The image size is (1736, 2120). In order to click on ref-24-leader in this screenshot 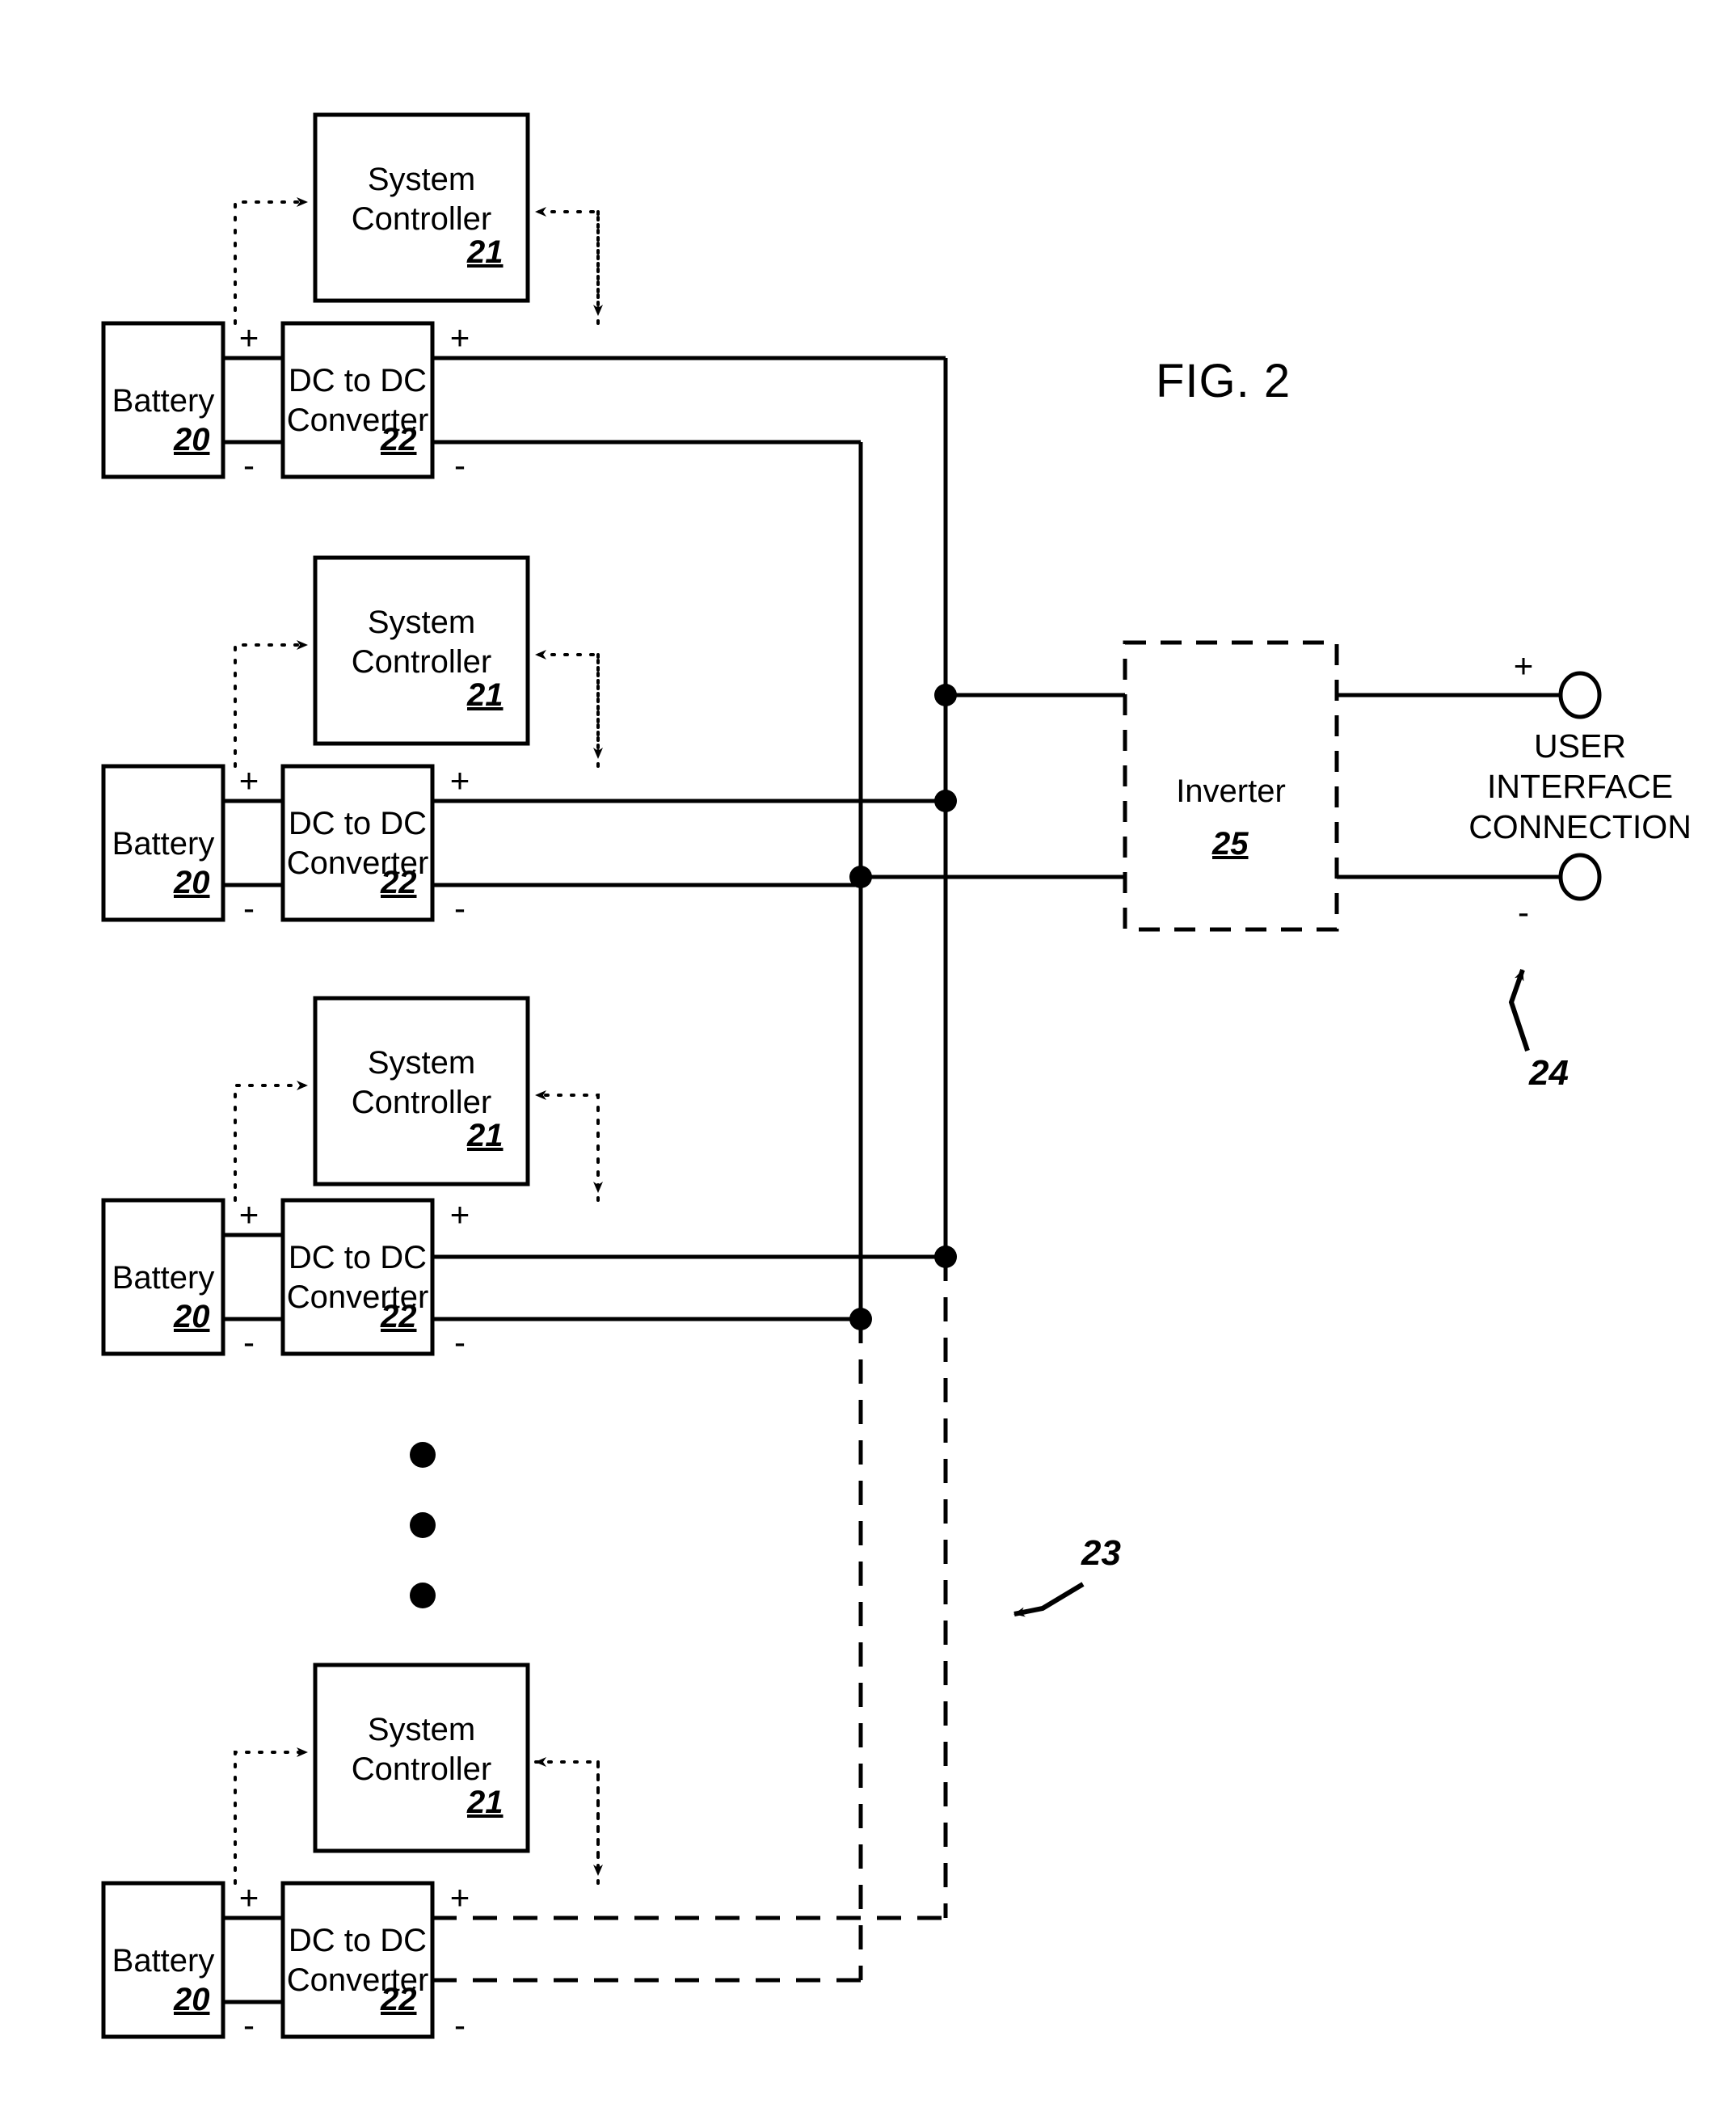, I will do `click(1519, 1010)`.